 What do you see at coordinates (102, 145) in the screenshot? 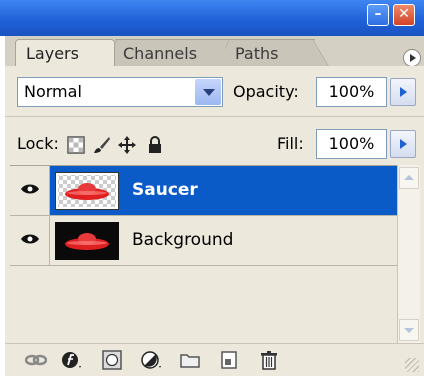
I see `lock-image-pixels-icon` at bounding box center [102, 145].